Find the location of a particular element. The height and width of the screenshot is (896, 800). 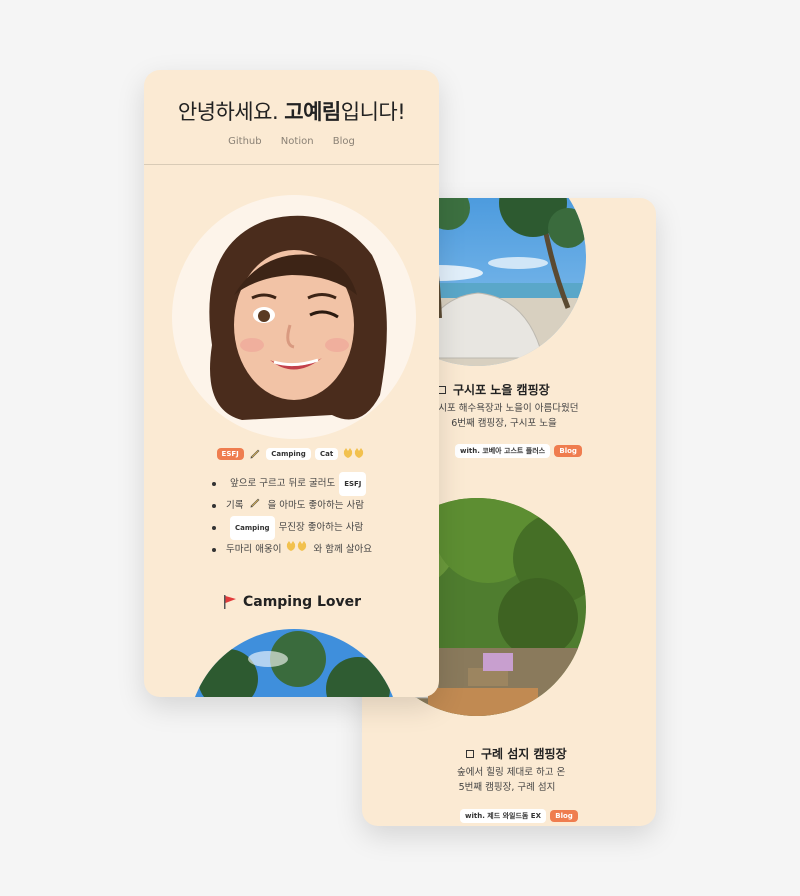

camp-title: 구시포 노을 캠핑장 is located at coordinates (547, 389).